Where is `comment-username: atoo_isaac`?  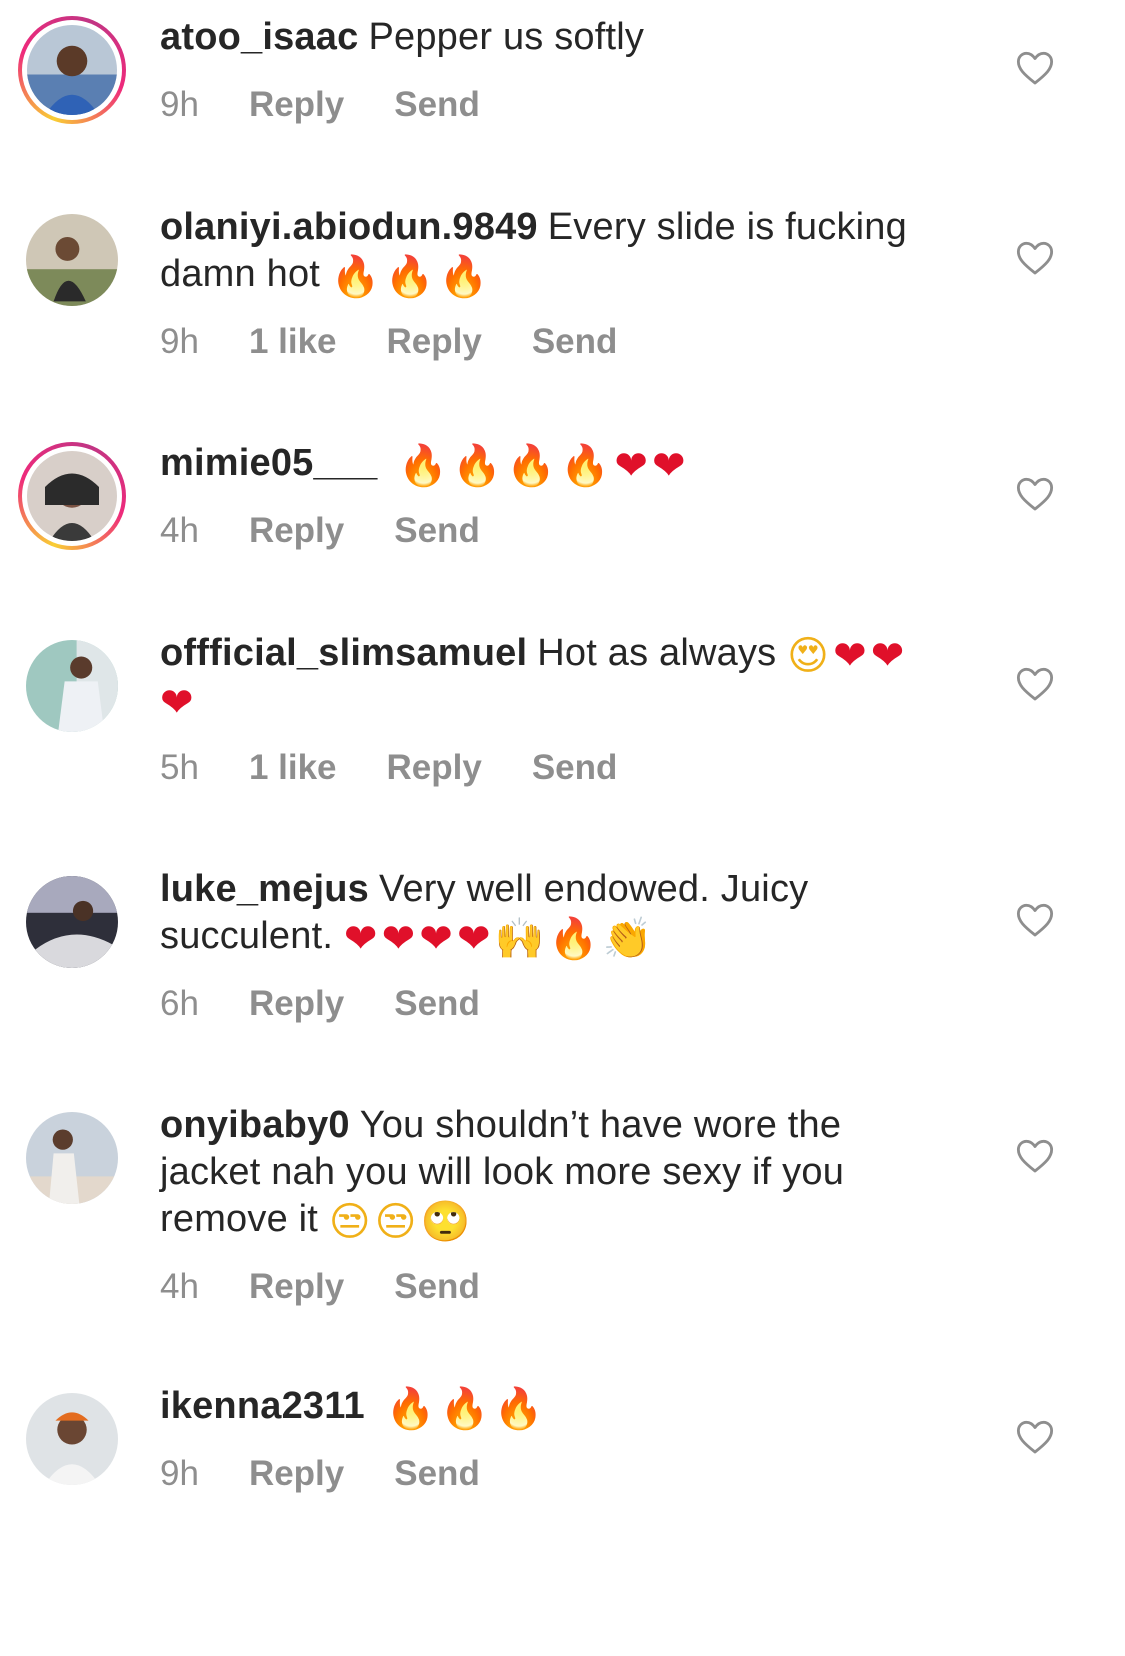
comment-username: atoo_isaac is located at coordinates (259, 37).